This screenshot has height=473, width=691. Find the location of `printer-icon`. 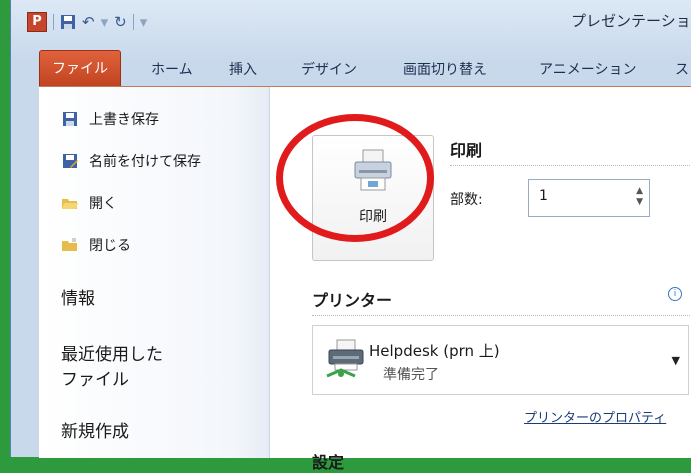

printer-icon is located at coordinates (373, 170).